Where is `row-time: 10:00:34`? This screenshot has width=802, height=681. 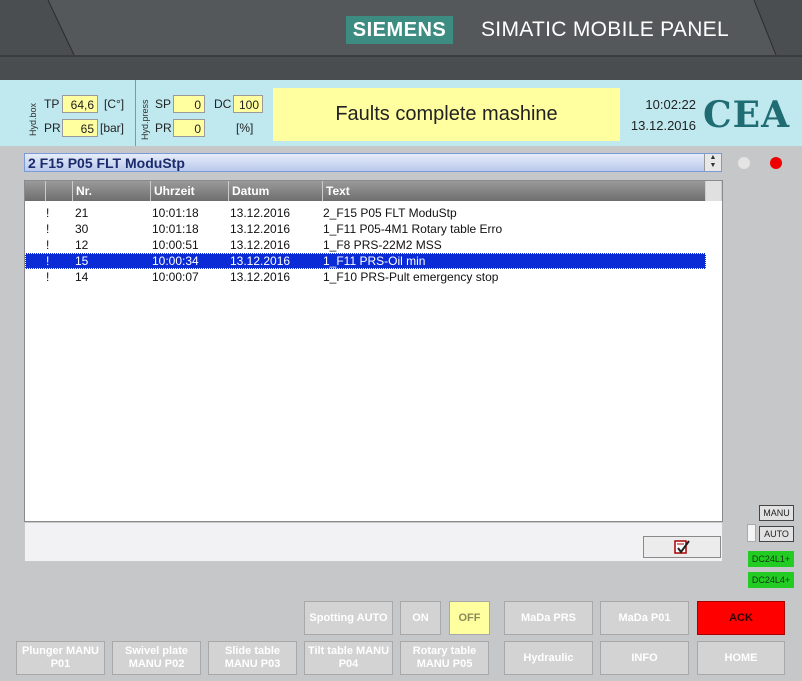 row-time: 10:00:34 is located at coordinates (175, 261).